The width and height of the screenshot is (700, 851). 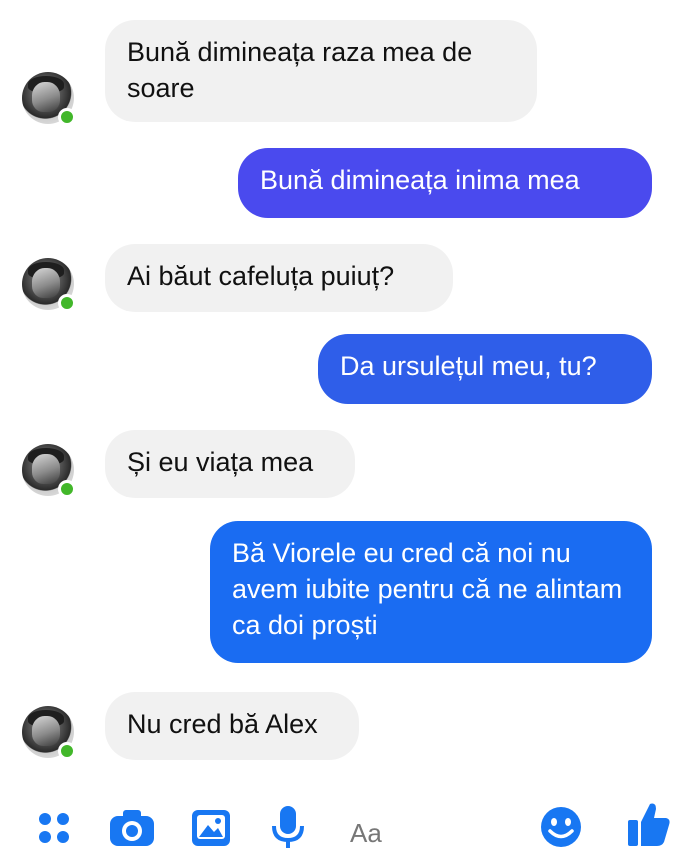 I want to click on message-input: Aa, so click(x=366, y=833).